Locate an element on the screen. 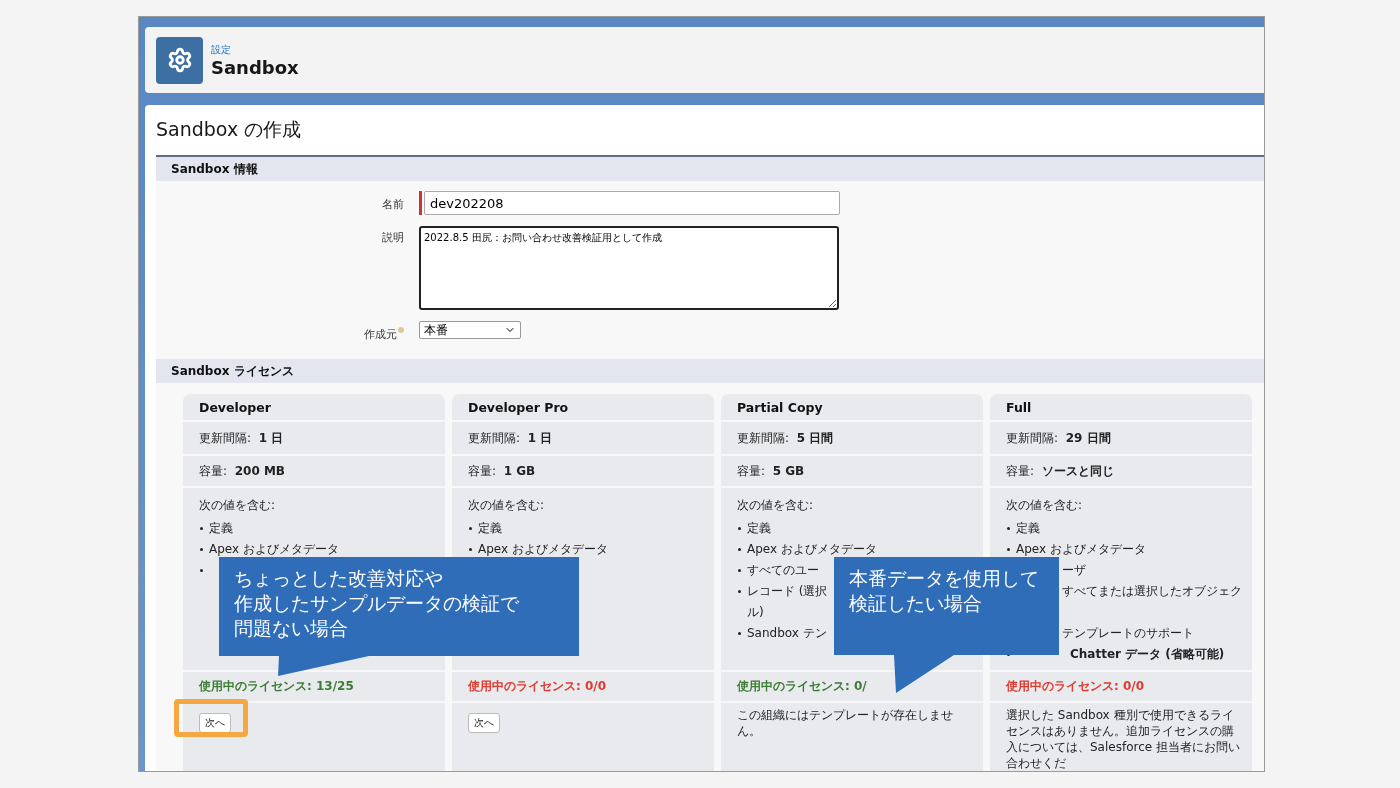 The image size is (1400, 788). storage-capacity: 容量: 5 GB is located at coordinates (771, 471).